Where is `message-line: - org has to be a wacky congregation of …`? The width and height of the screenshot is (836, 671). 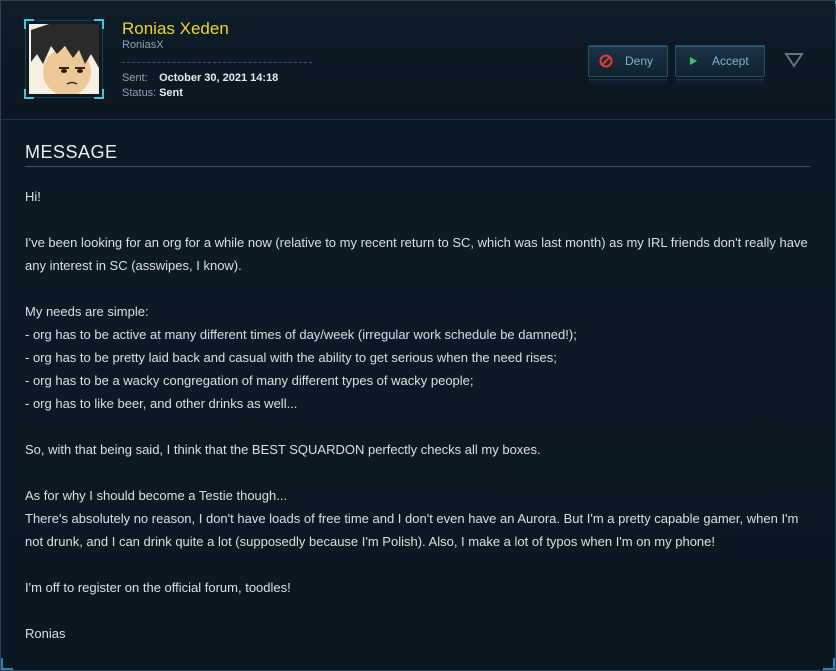 message-line: - org has to be a wacky congregation of … is located at coordinates (249, 380).